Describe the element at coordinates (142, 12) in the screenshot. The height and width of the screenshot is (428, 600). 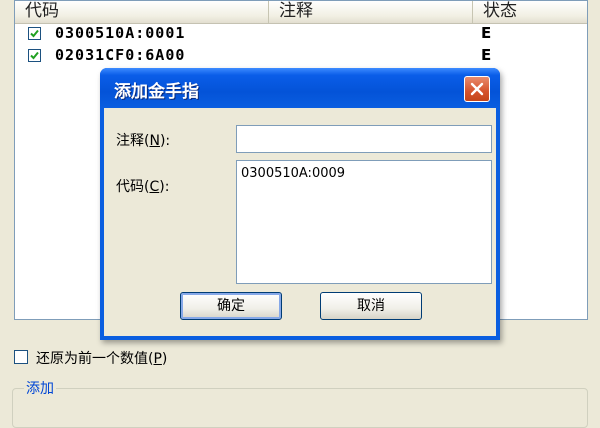
I see `column-header-code: 代码` at that location.